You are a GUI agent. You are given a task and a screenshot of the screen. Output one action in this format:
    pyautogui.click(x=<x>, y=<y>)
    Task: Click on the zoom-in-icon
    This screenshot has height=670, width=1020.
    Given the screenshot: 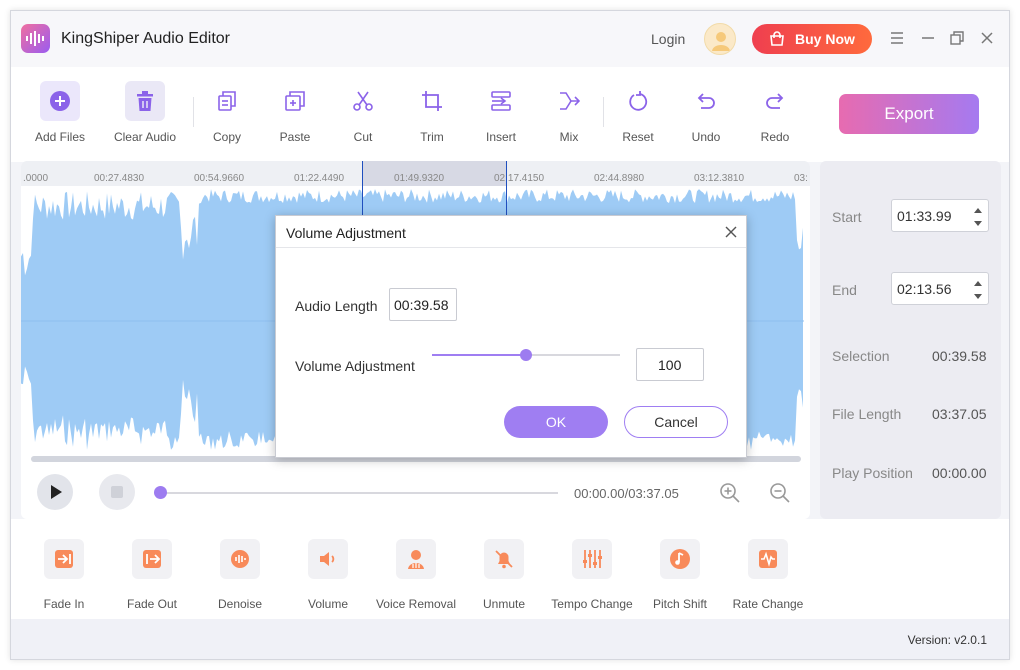 What is the action you would take?
    pyautogui.click(x=730, y=493)
    